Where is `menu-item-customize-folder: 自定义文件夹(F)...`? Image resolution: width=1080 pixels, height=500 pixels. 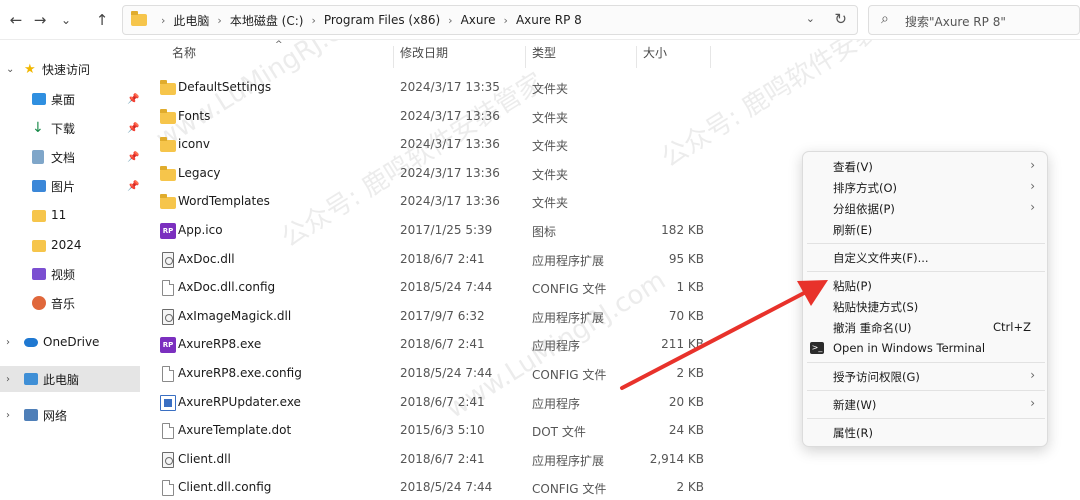 menu-item-customize-folder: 自定义文件夹(F)... is located at coordinates (925, 257).